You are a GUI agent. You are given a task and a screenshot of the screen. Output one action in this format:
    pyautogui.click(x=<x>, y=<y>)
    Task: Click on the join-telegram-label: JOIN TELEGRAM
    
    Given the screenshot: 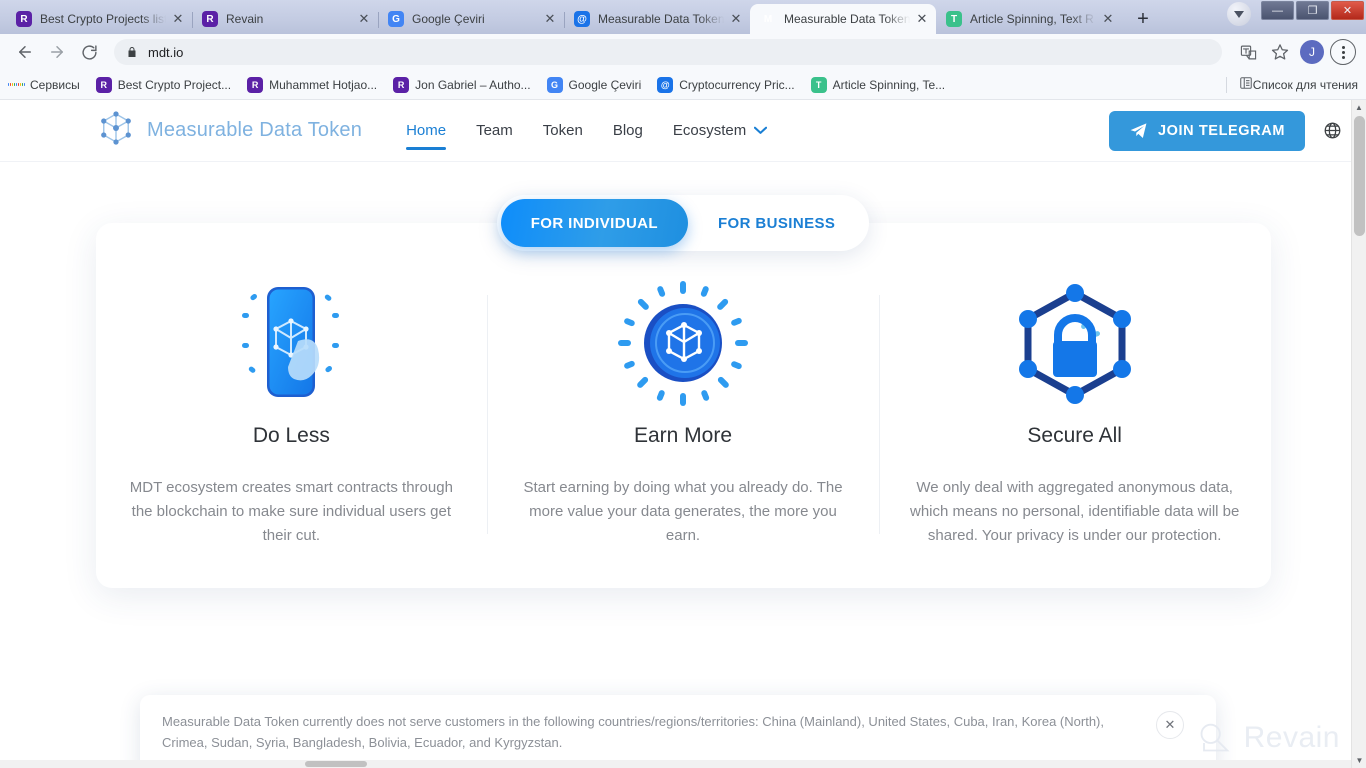 What is the action you would take?
    pyautogui.click(x=1221, y=130)
    